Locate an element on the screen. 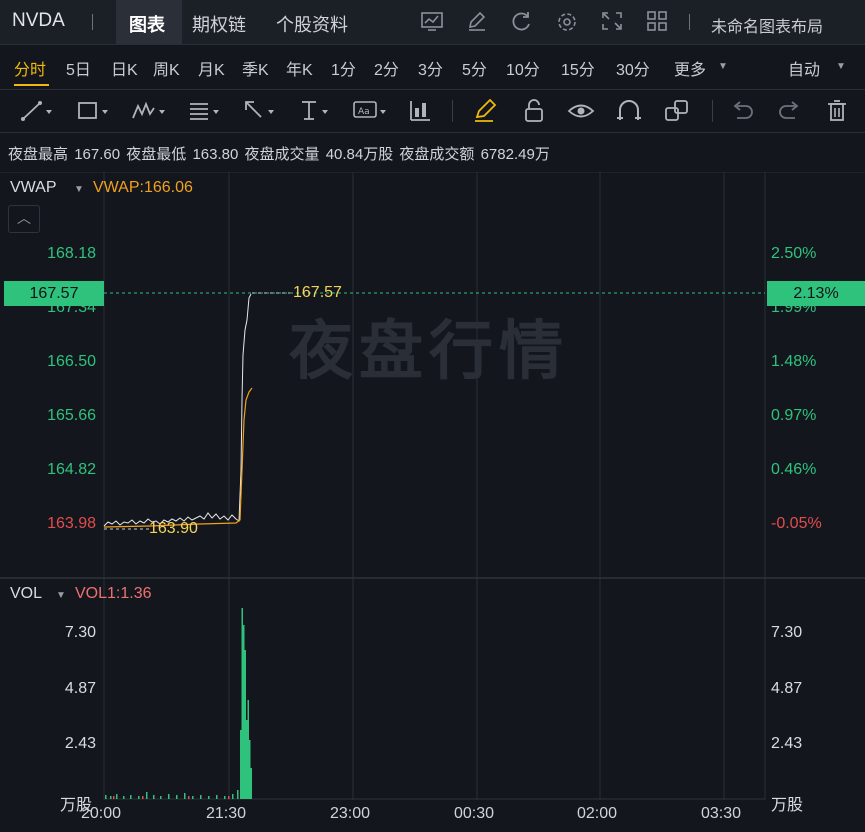  time-tick: 20:00 is located at coordinates (101, 813).